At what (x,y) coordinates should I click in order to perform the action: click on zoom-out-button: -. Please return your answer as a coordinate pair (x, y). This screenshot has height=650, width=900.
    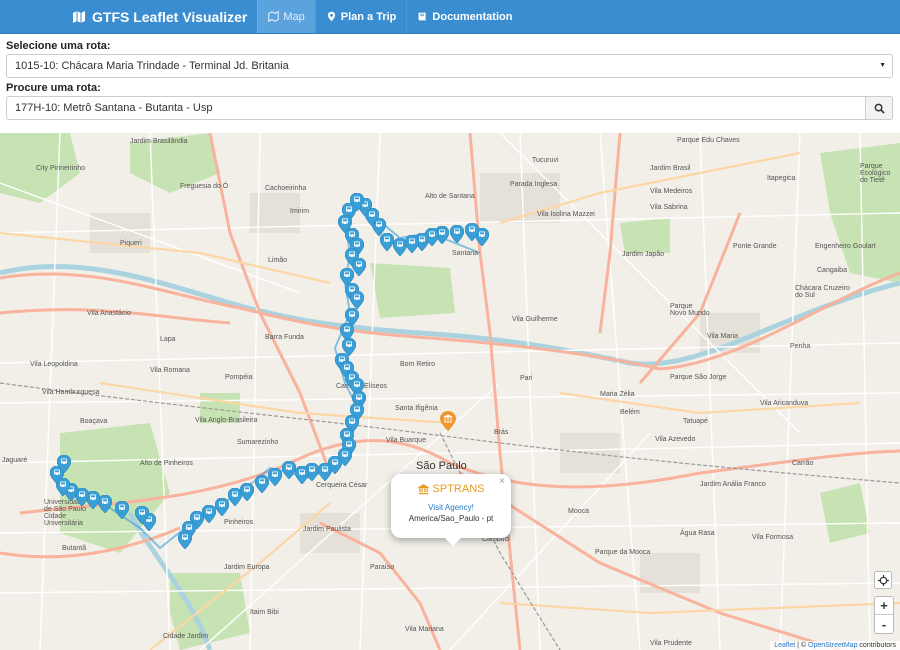
    Looking at the image, I should click on (884, 624).